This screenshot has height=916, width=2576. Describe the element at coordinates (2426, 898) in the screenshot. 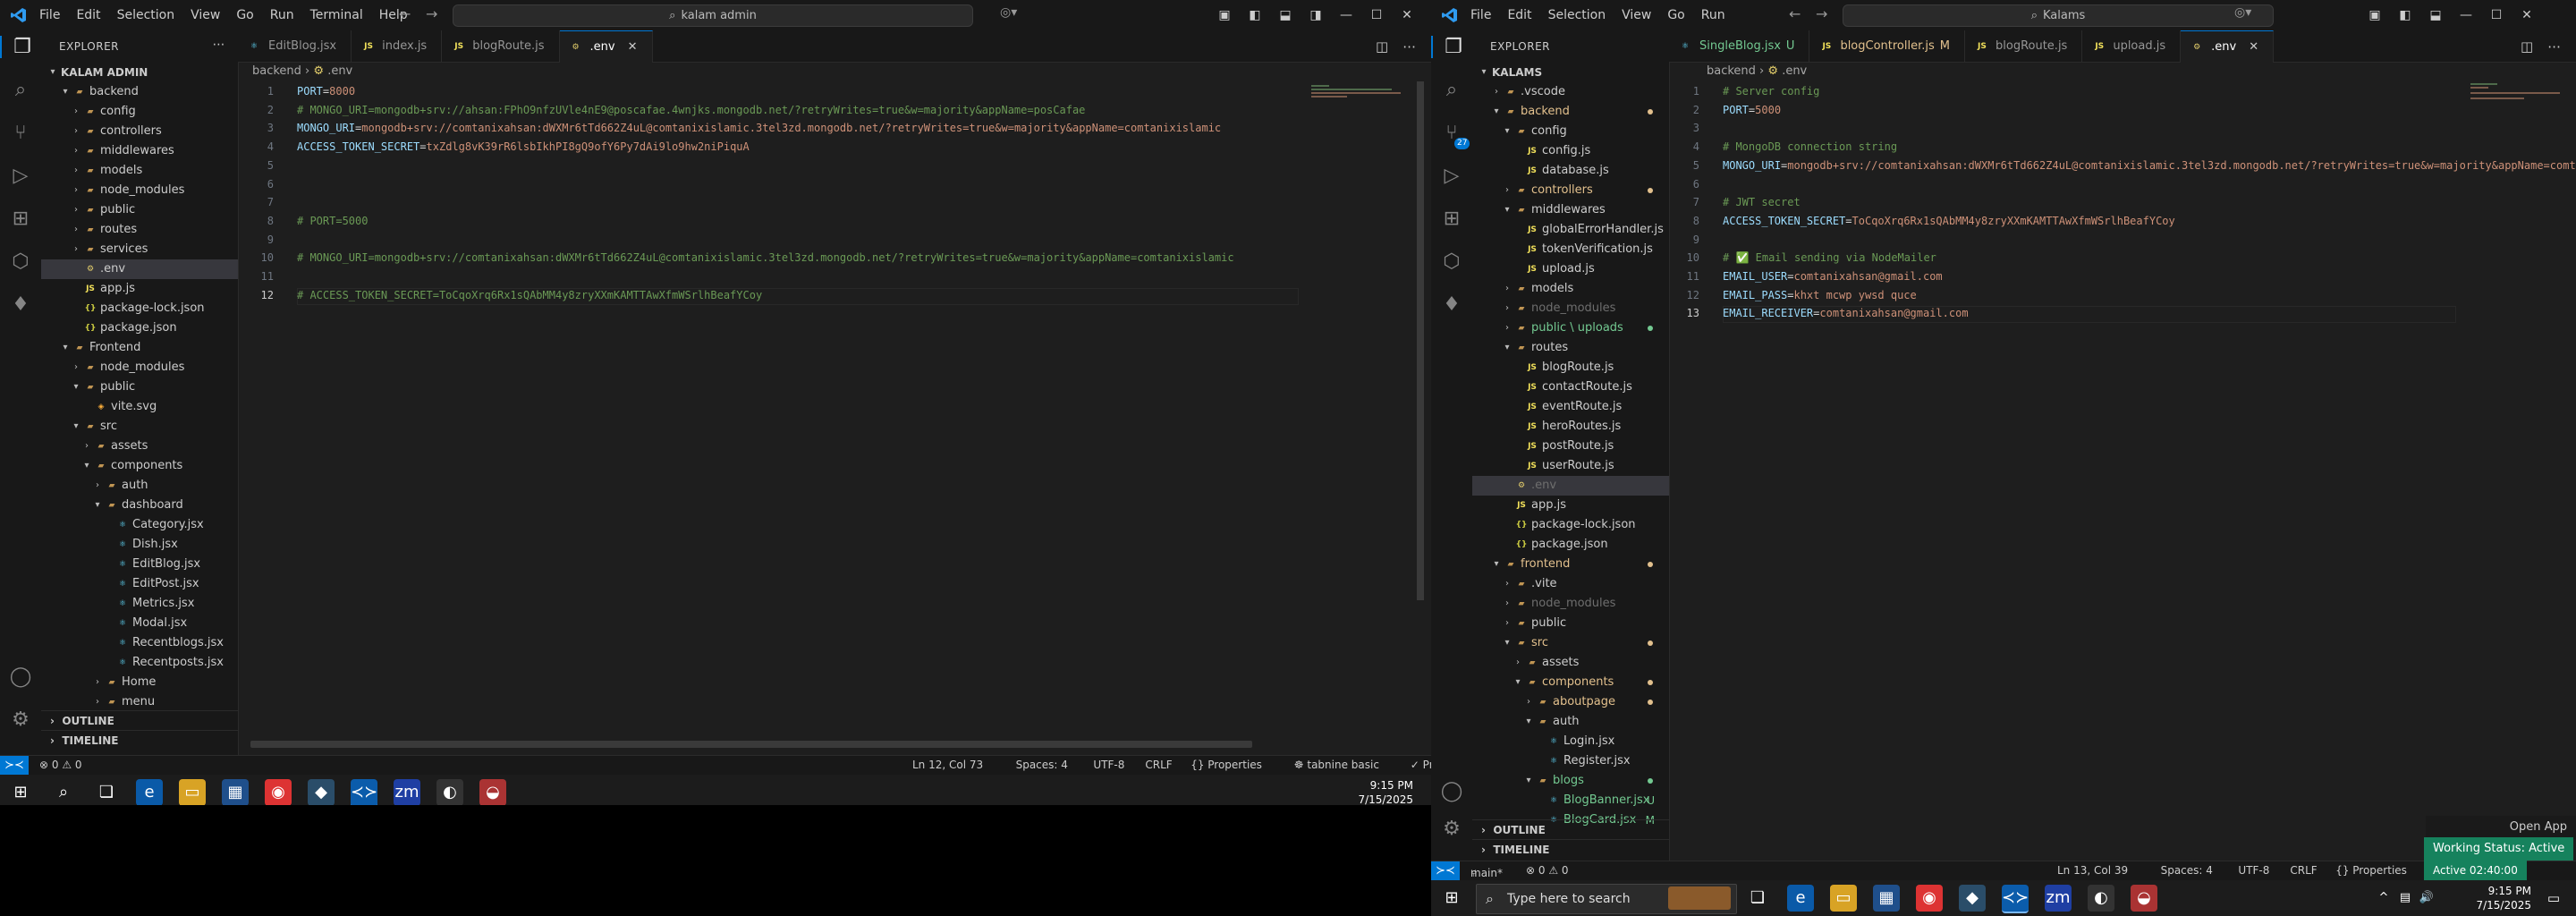

I see `volume-icon: 🔊` at that location.